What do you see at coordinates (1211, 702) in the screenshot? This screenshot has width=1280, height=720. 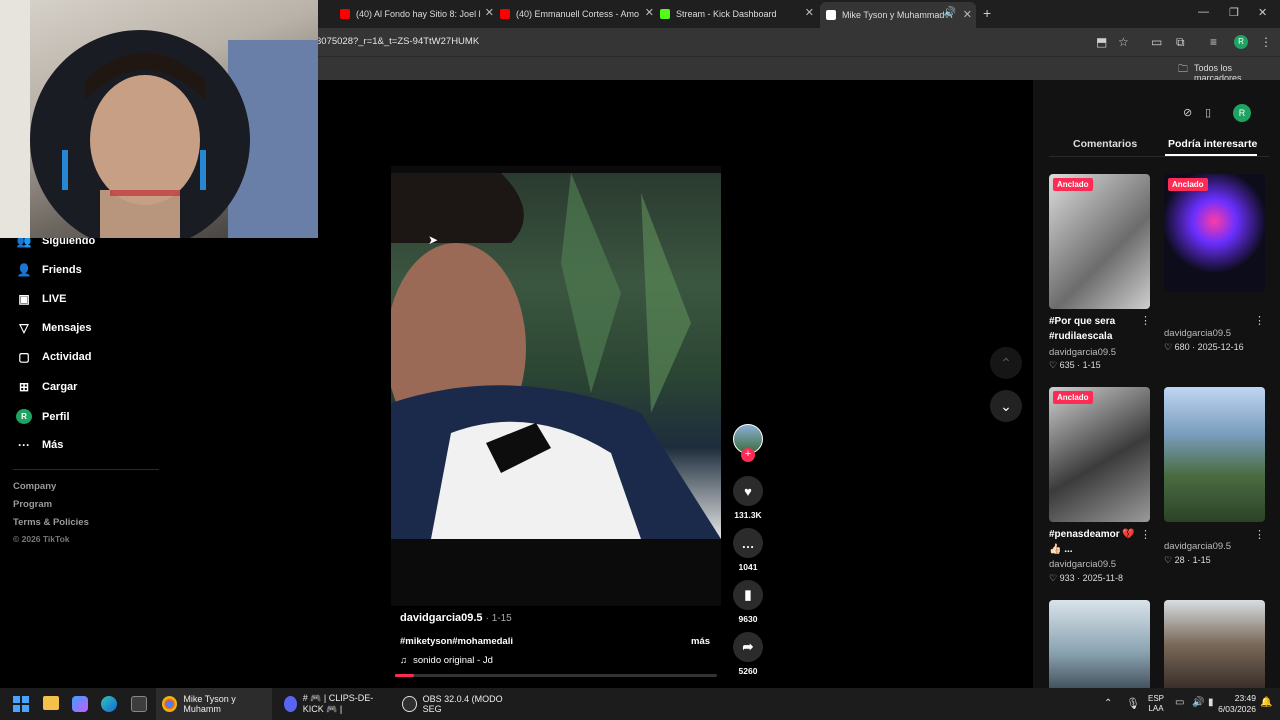 I see `battery-icon: ▮` at bounding box center [1211, 702].